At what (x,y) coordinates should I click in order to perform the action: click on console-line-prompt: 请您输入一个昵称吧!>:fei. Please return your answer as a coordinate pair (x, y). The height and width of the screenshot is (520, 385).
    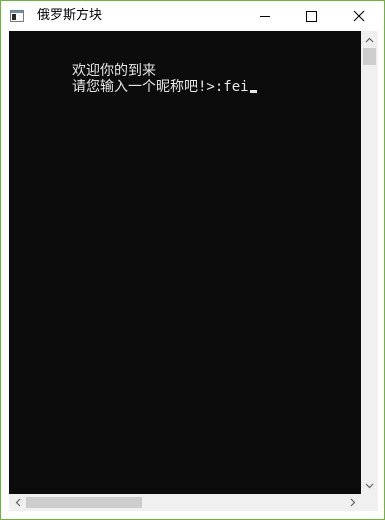
    Looking at the image, I should click on (164, 87).